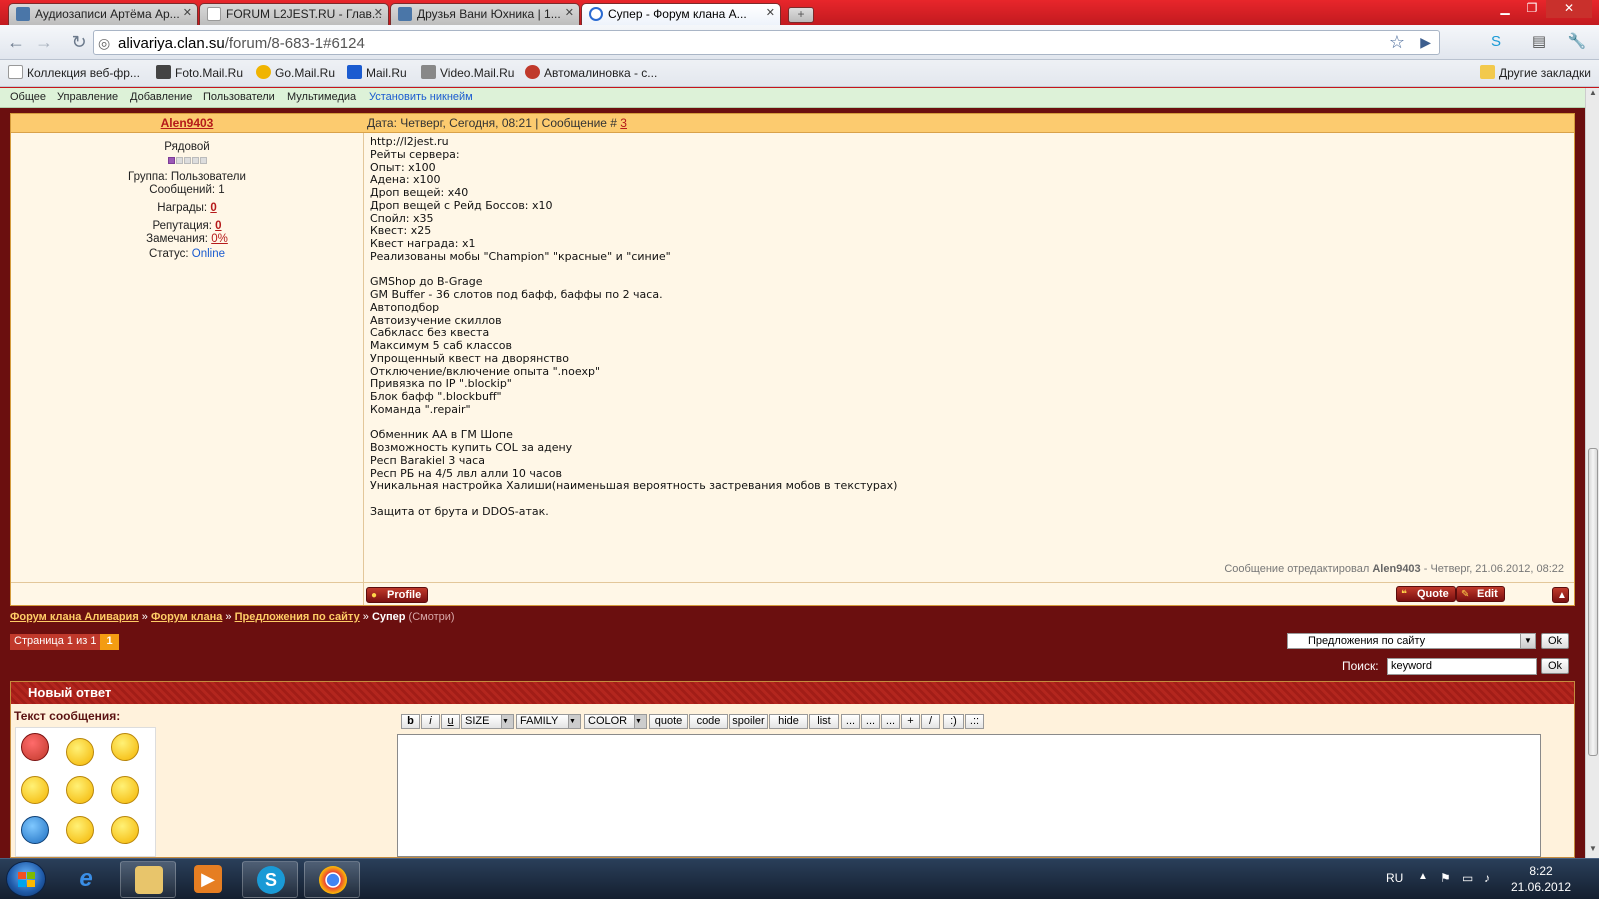 This screenshot has width=1599, height=899. Describe the element at coordinates (1394, 878) in the screenshot. I see `language-indicator: RU` at that location.